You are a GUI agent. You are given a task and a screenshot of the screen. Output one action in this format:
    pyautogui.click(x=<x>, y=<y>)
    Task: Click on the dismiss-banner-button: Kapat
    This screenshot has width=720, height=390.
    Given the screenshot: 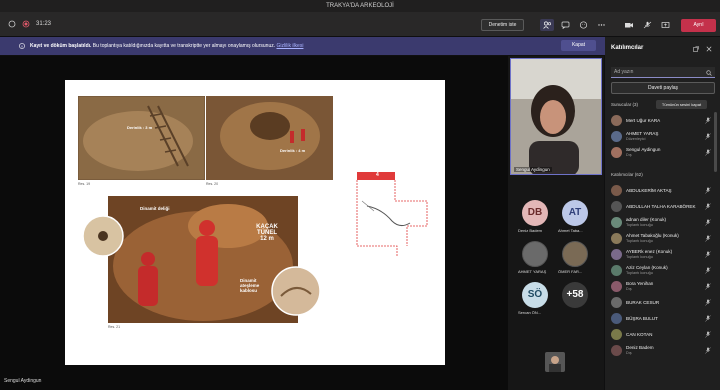 What is the action you would take?
    pyautogui.click(x=578, y=45)
    